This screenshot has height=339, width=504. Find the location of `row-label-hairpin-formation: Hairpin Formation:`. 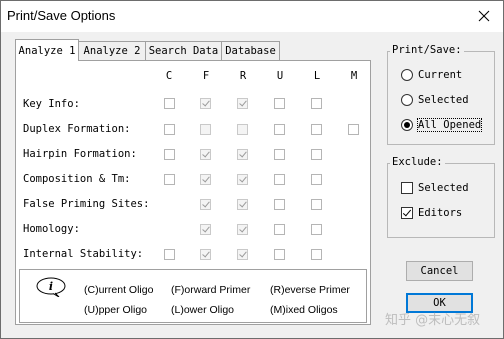

row-label-hairpin-formation: Hairpin Formation: is located at coordinates (80, 154).